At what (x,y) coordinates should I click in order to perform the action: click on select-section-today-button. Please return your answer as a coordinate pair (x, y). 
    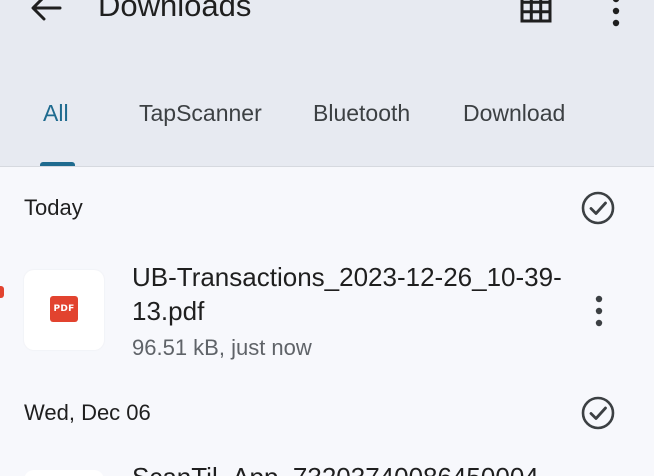
    Looking at the image, I should click on (598, 208).